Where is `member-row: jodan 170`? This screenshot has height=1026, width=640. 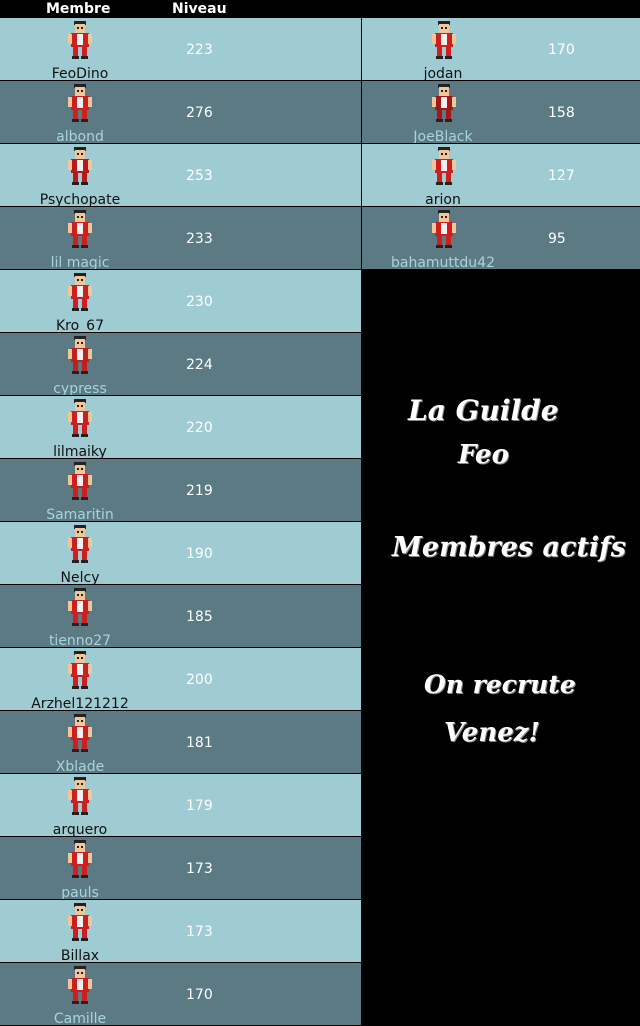 member-row: jodan 170 is located at coordinates (501, 49).